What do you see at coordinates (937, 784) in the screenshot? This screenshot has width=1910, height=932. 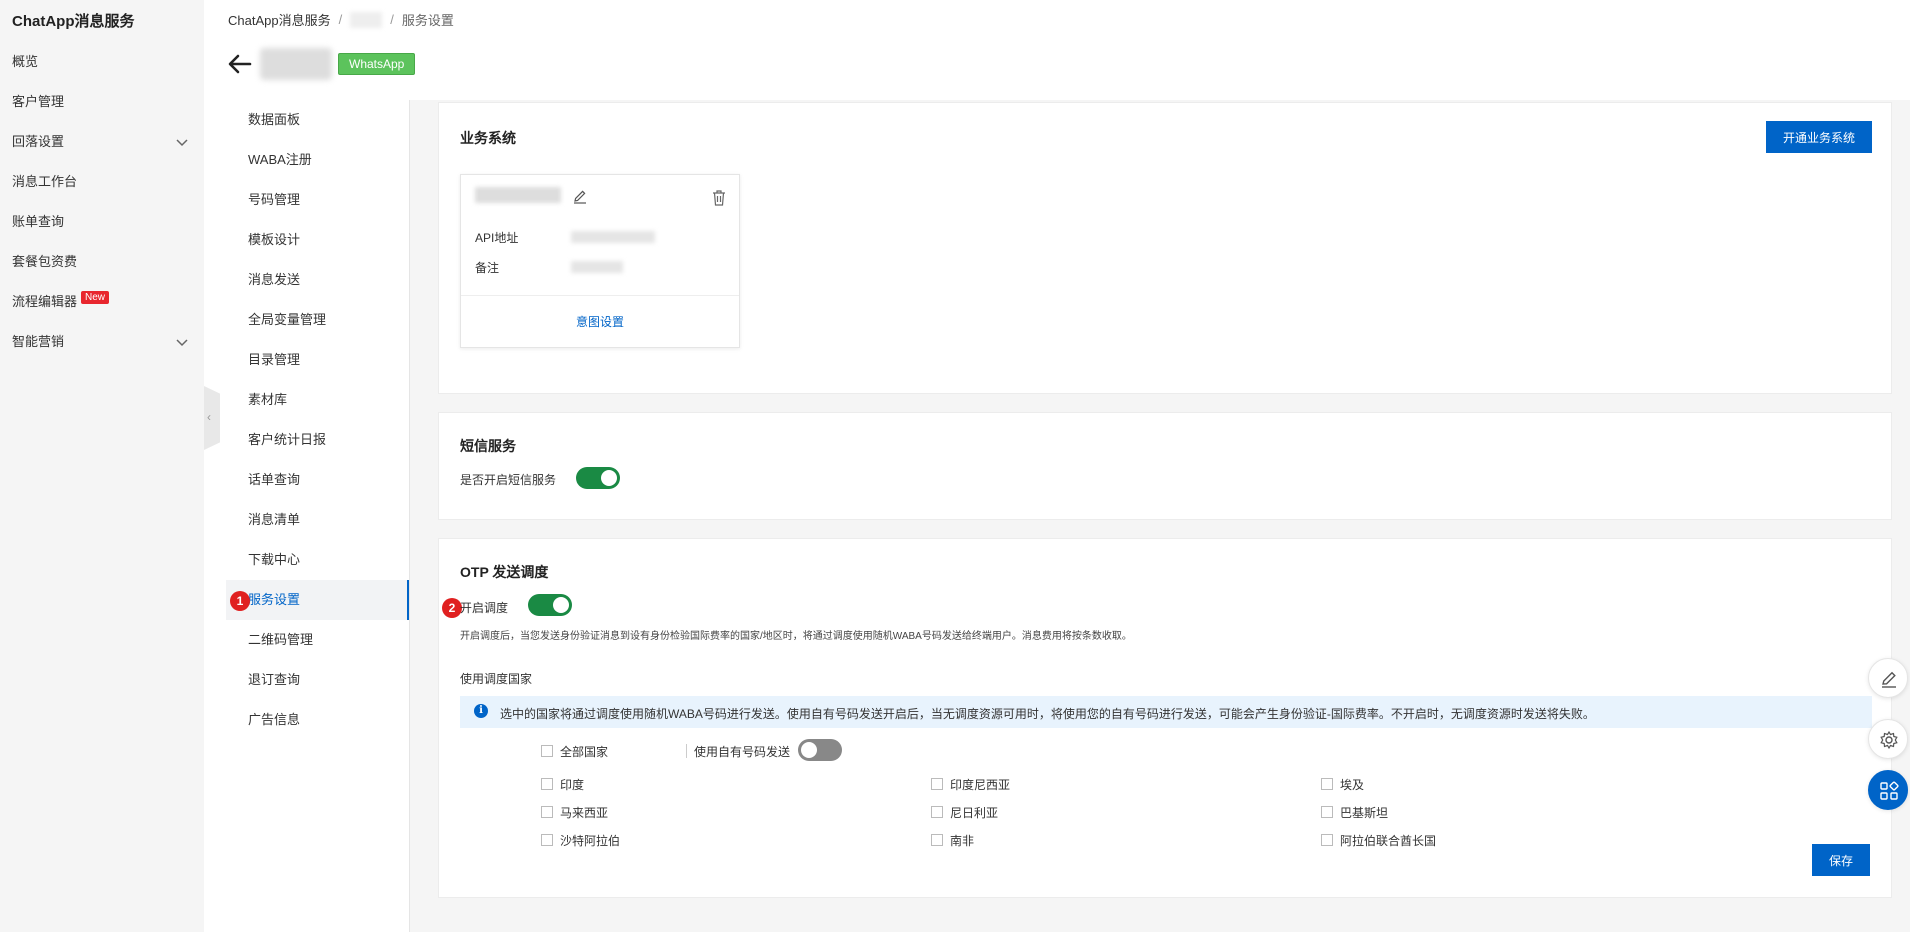 I see `country-checkbox-indonesia` at bounding box center [937, 784].